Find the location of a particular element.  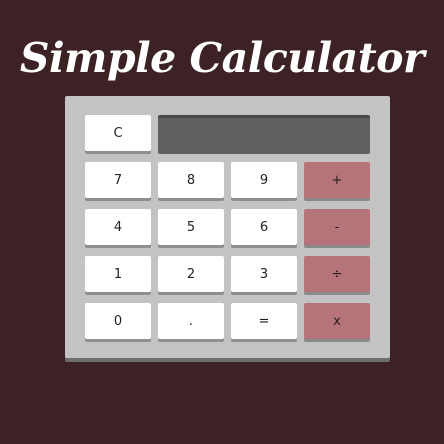

decimal-button: . is located at coordinates (191, 321).